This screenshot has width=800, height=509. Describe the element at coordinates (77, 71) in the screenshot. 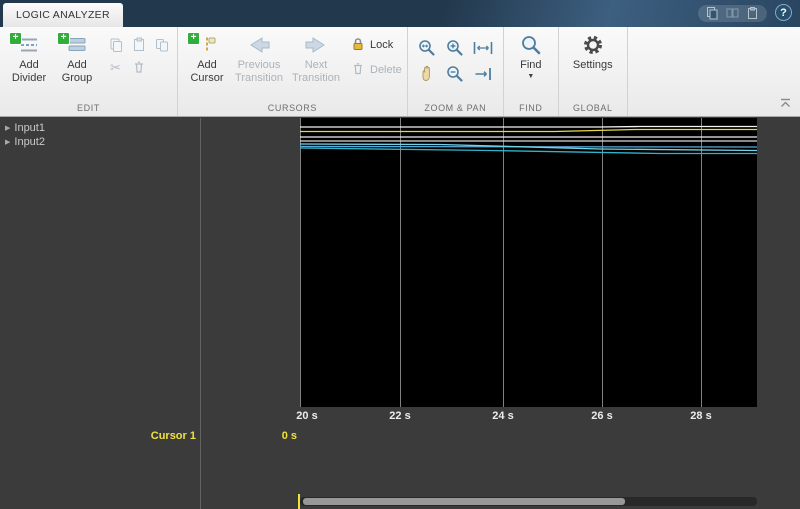

I see `add-group-label: Add Group` at that location.